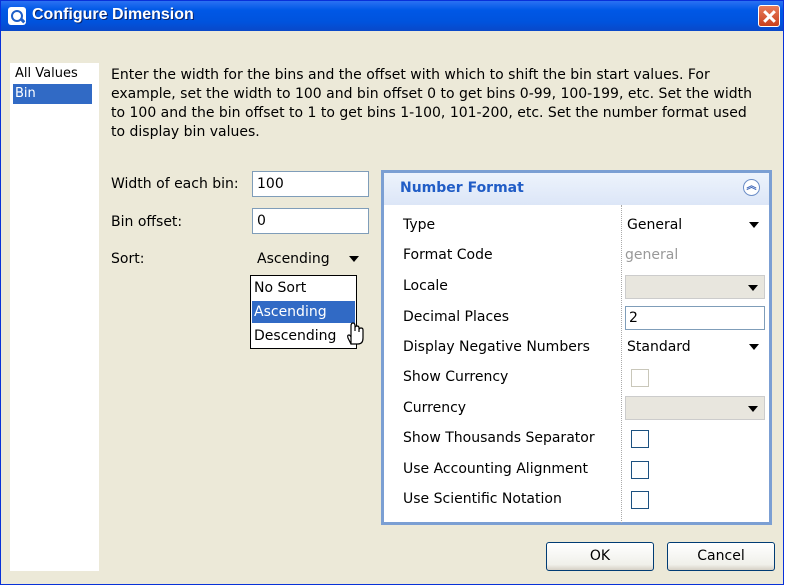  Describe the element at coordinates (435, 408) in the screenshot. I see `currency-label: Currency` at that location.